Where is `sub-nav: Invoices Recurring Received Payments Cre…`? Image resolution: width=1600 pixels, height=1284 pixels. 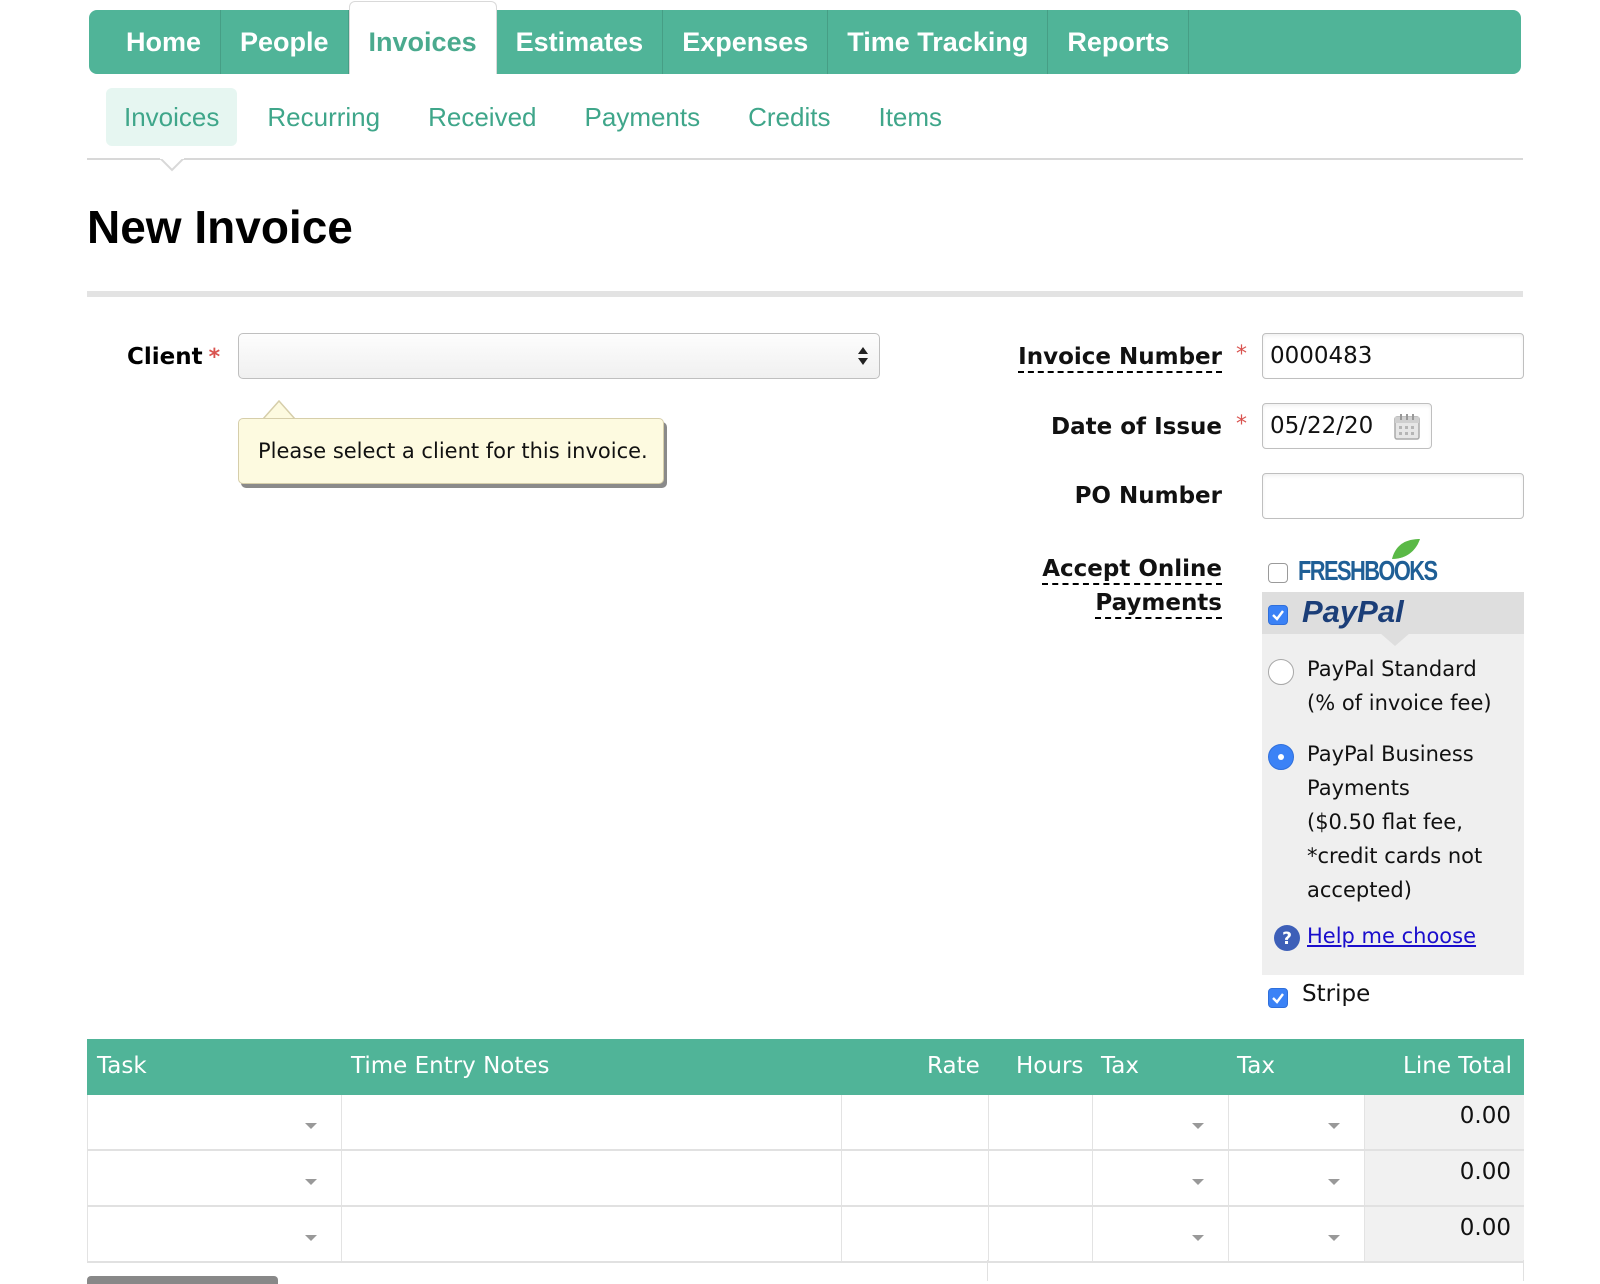
sub-nav: Invoices Recurring Received Payments Cre… is located at coordinates (539, 117).